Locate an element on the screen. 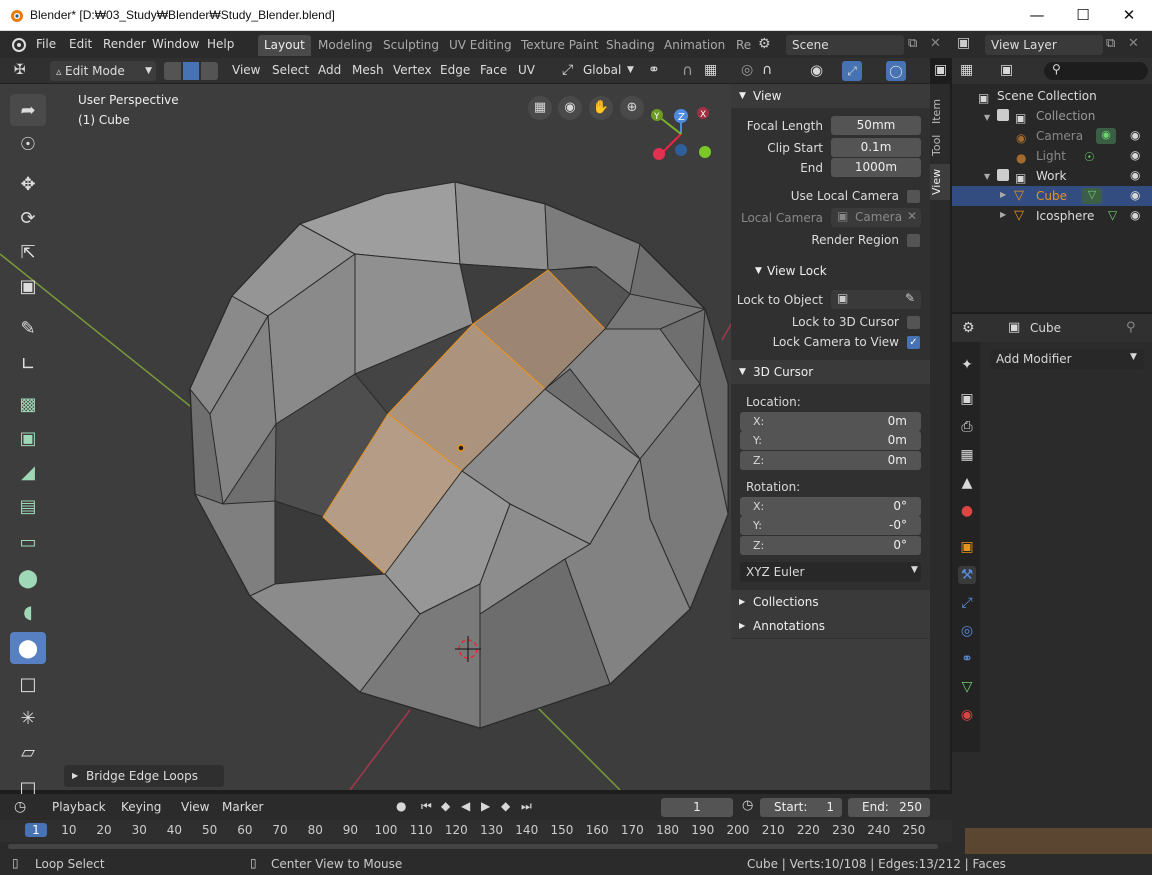 The image size is (1152, 875). grid-view-icon: ▦ is located at coordinates (540, 108).